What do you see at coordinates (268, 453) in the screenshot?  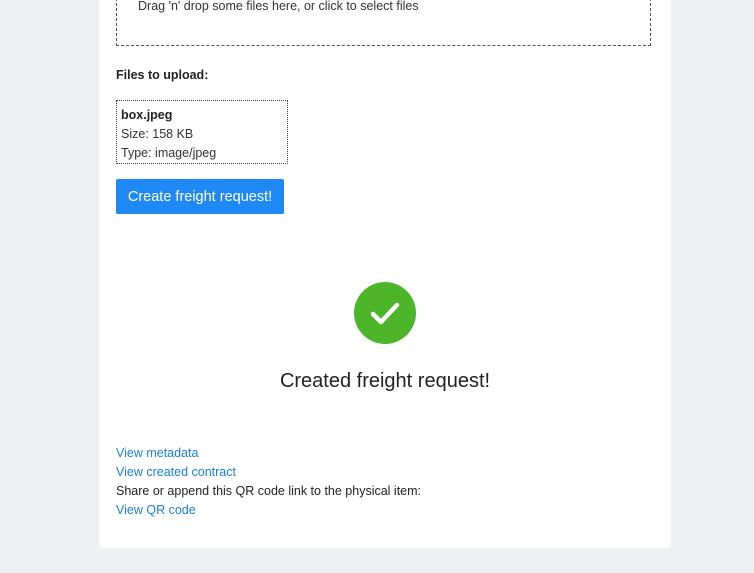 I see `view-metadata-link: View metadata` at bounding box center [268, 453].